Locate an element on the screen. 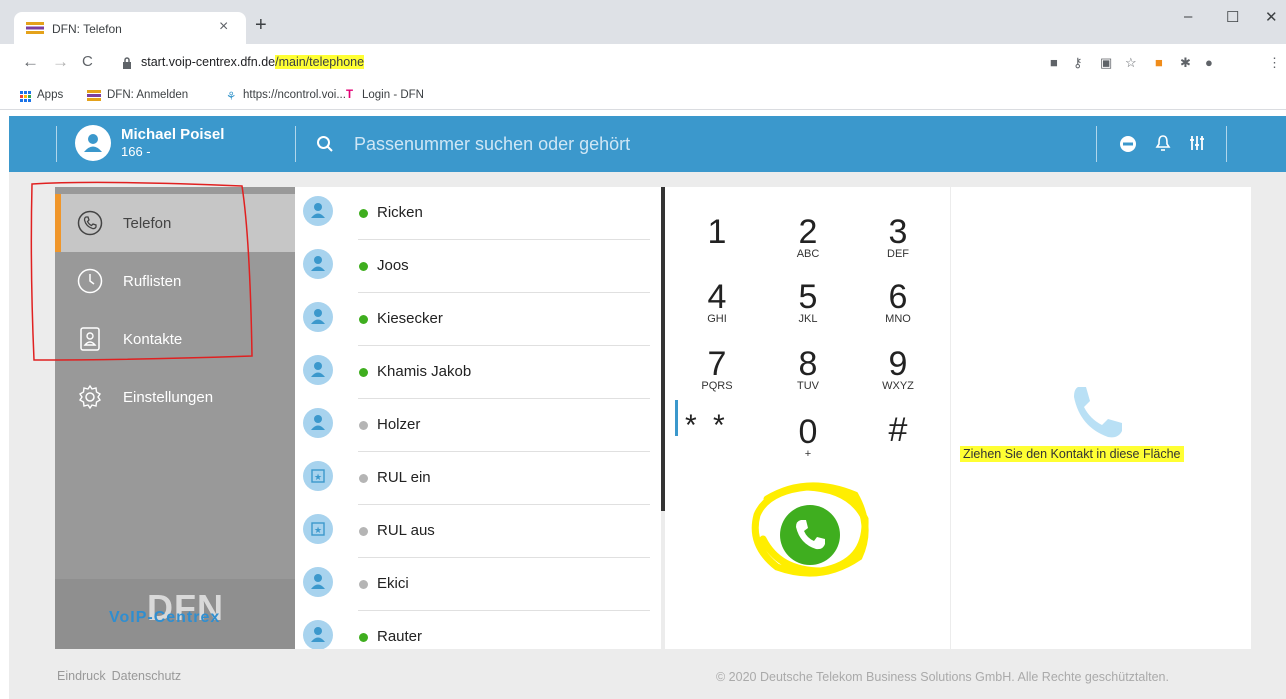  dial-key-2: 2 ABC is located at coordinates (808, 237).